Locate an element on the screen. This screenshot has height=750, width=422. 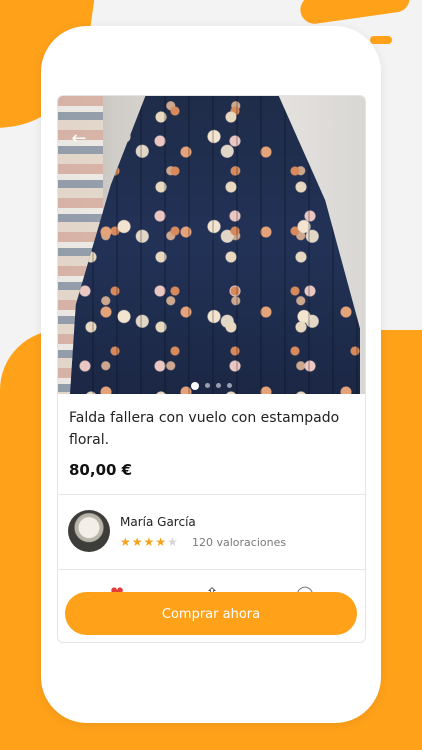
product-price: 80,00 € is located at coordinates (101, 470).